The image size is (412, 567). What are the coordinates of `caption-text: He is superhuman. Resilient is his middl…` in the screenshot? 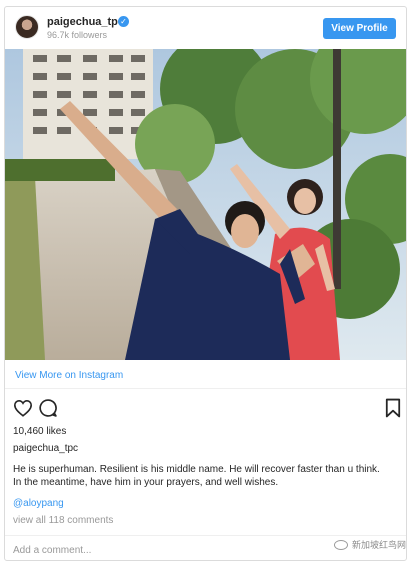 It's located at (207, 476).